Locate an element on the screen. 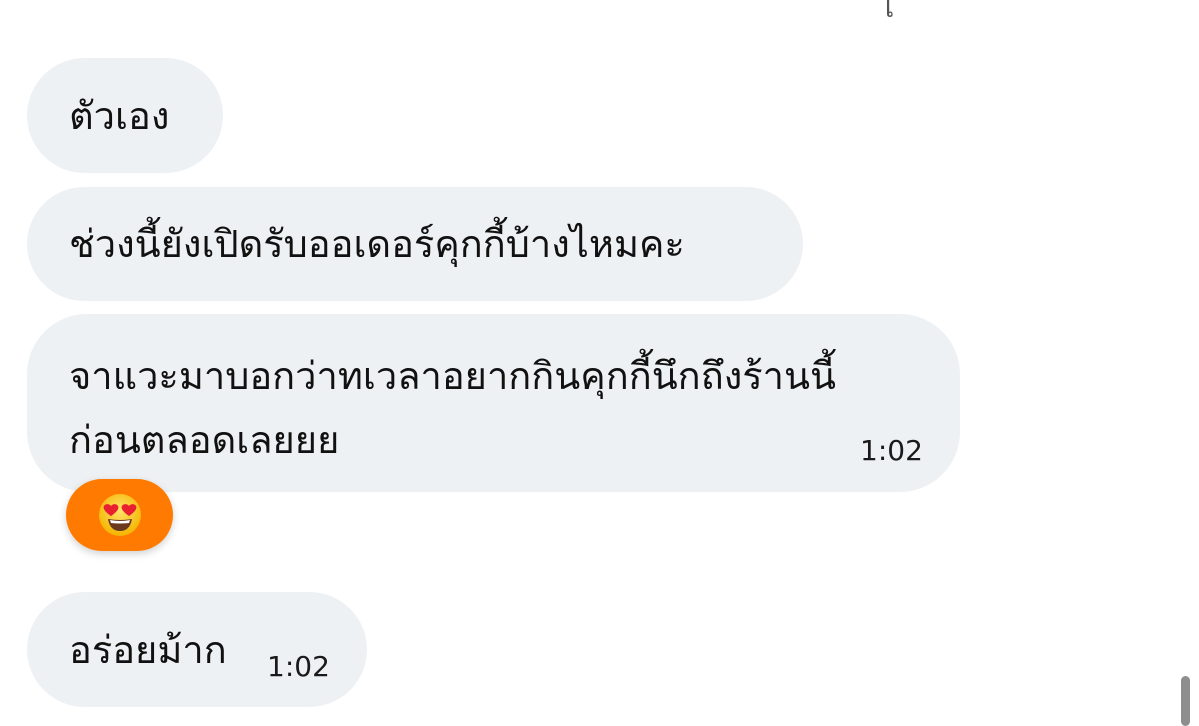  message-bubble: ตัวเอง is located at coordinates (125, 115).